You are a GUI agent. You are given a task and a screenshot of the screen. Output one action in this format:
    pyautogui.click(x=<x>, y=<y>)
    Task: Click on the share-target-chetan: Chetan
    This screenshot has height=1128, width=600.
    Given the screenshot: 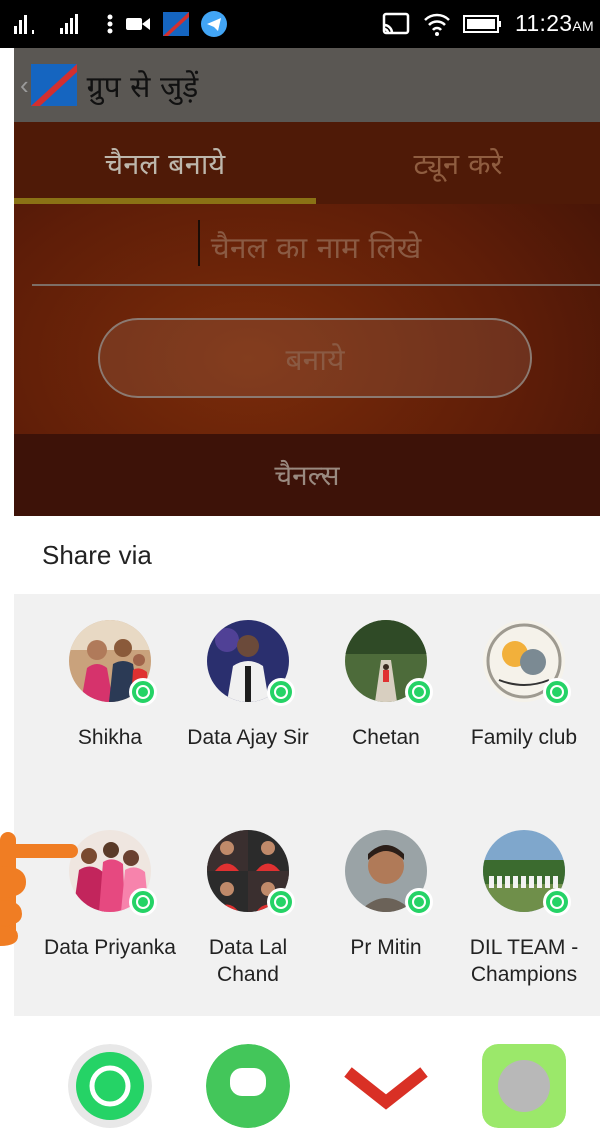 What is the action you would take?
    pyautogui.click(x=386, y=685)
    